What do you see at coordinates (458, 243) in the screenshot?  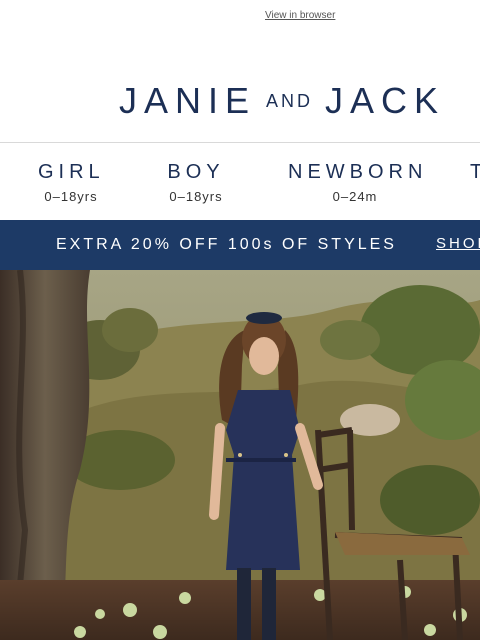 I see `shop-link: SHOP` at bounding box center [458, 243].